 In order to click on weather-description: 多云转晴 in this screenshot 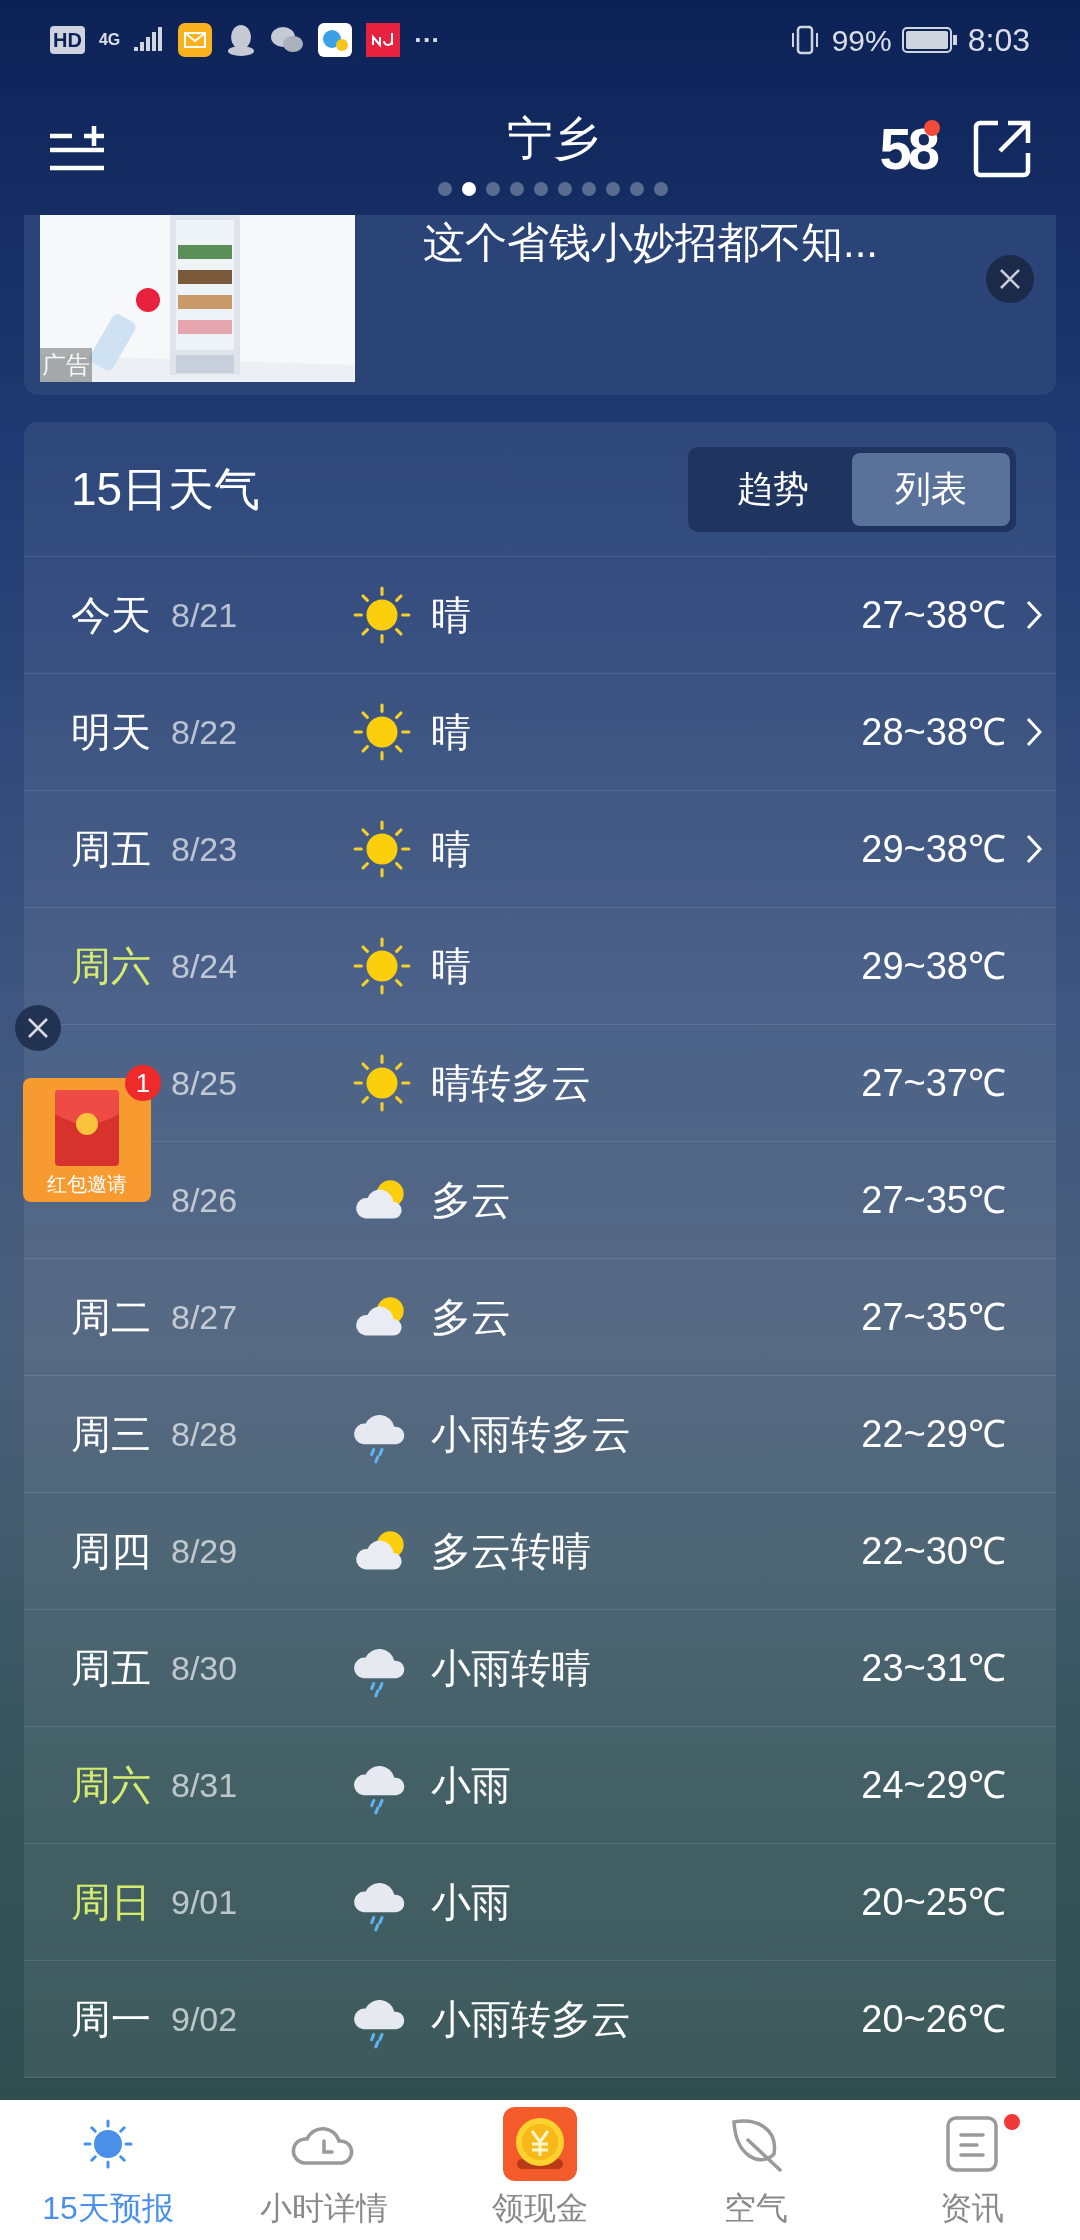, I will do `click(511, 1551)`.